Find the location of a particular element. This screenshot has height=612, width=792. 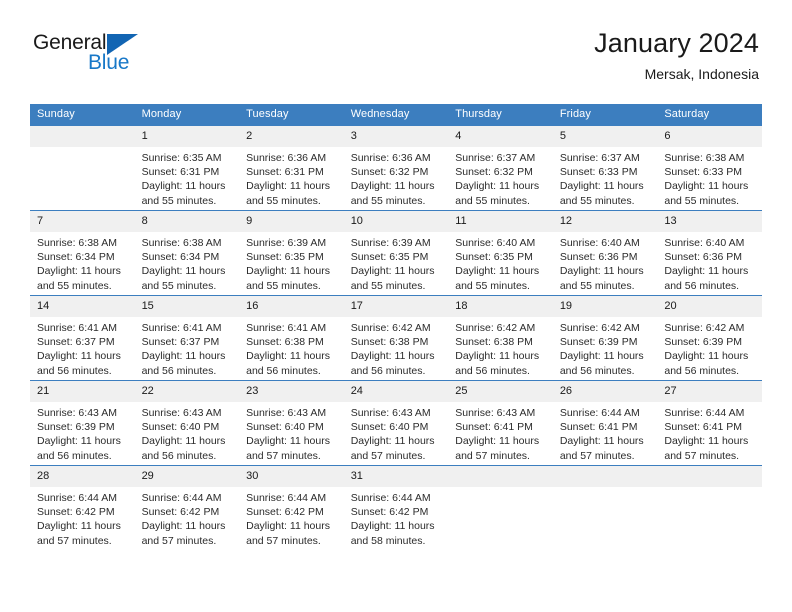

sunset-text: Sunset: 6:33 PM is located at coordinates (598, 172).